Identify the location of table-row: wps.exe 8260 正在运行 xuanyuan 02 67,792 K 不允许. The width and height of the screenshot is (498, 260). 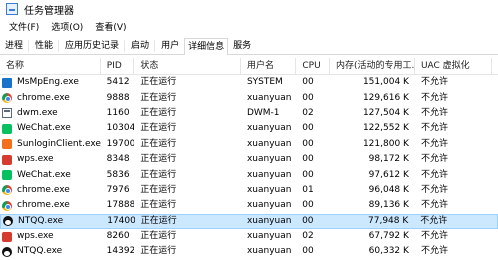
(249, 236).